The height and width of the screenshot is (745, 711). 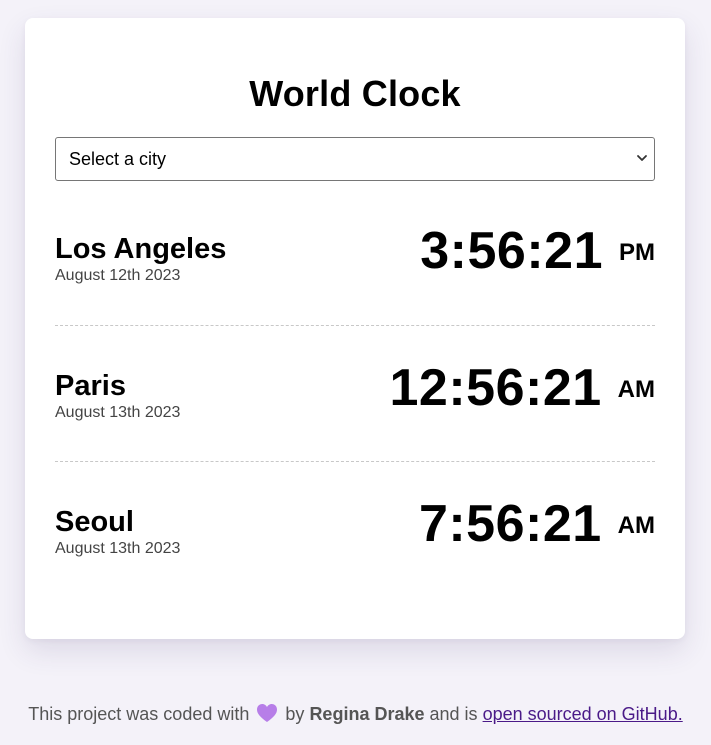 I want to click on city-info: Paris August 13th 2023, so click(x=117, y=396).